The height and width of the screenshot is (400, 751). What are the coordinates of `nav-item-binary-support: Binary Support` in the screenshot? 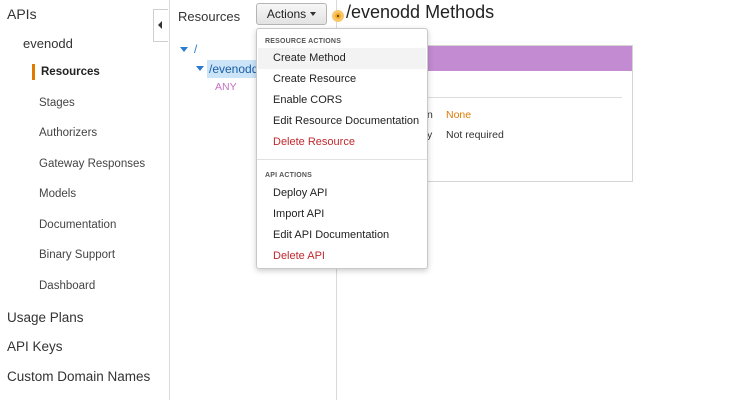 It's located at (77, 255).